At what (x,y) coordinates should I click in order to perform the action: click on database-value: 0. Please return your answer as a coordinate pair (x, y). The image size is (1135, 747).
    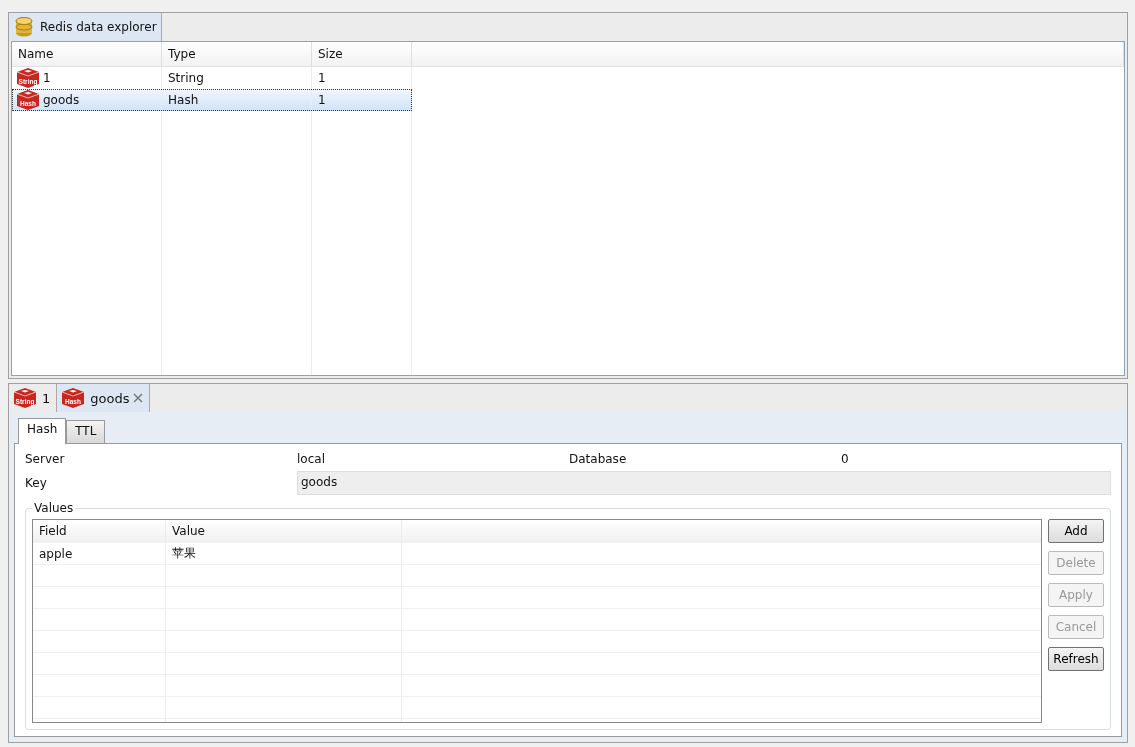
    Looking at the image, I should click on (845, 459).